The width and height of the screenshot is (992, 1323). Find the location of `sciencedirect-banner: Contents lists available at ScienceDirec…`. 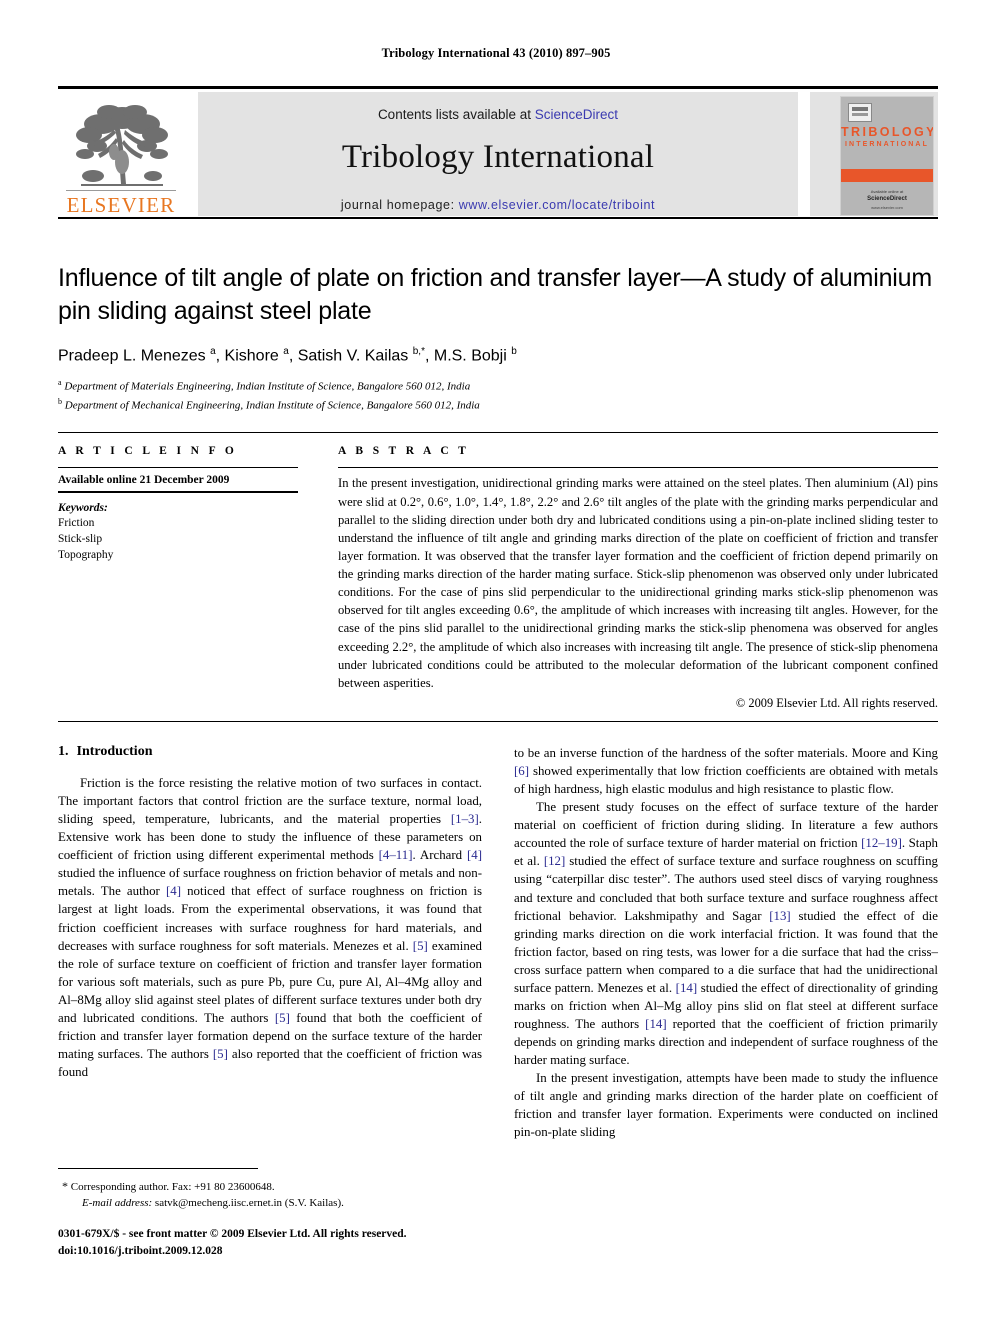

sciencedirect-banner: Contents lists available at ScienceDirec… is located at coordinates (498, 154).